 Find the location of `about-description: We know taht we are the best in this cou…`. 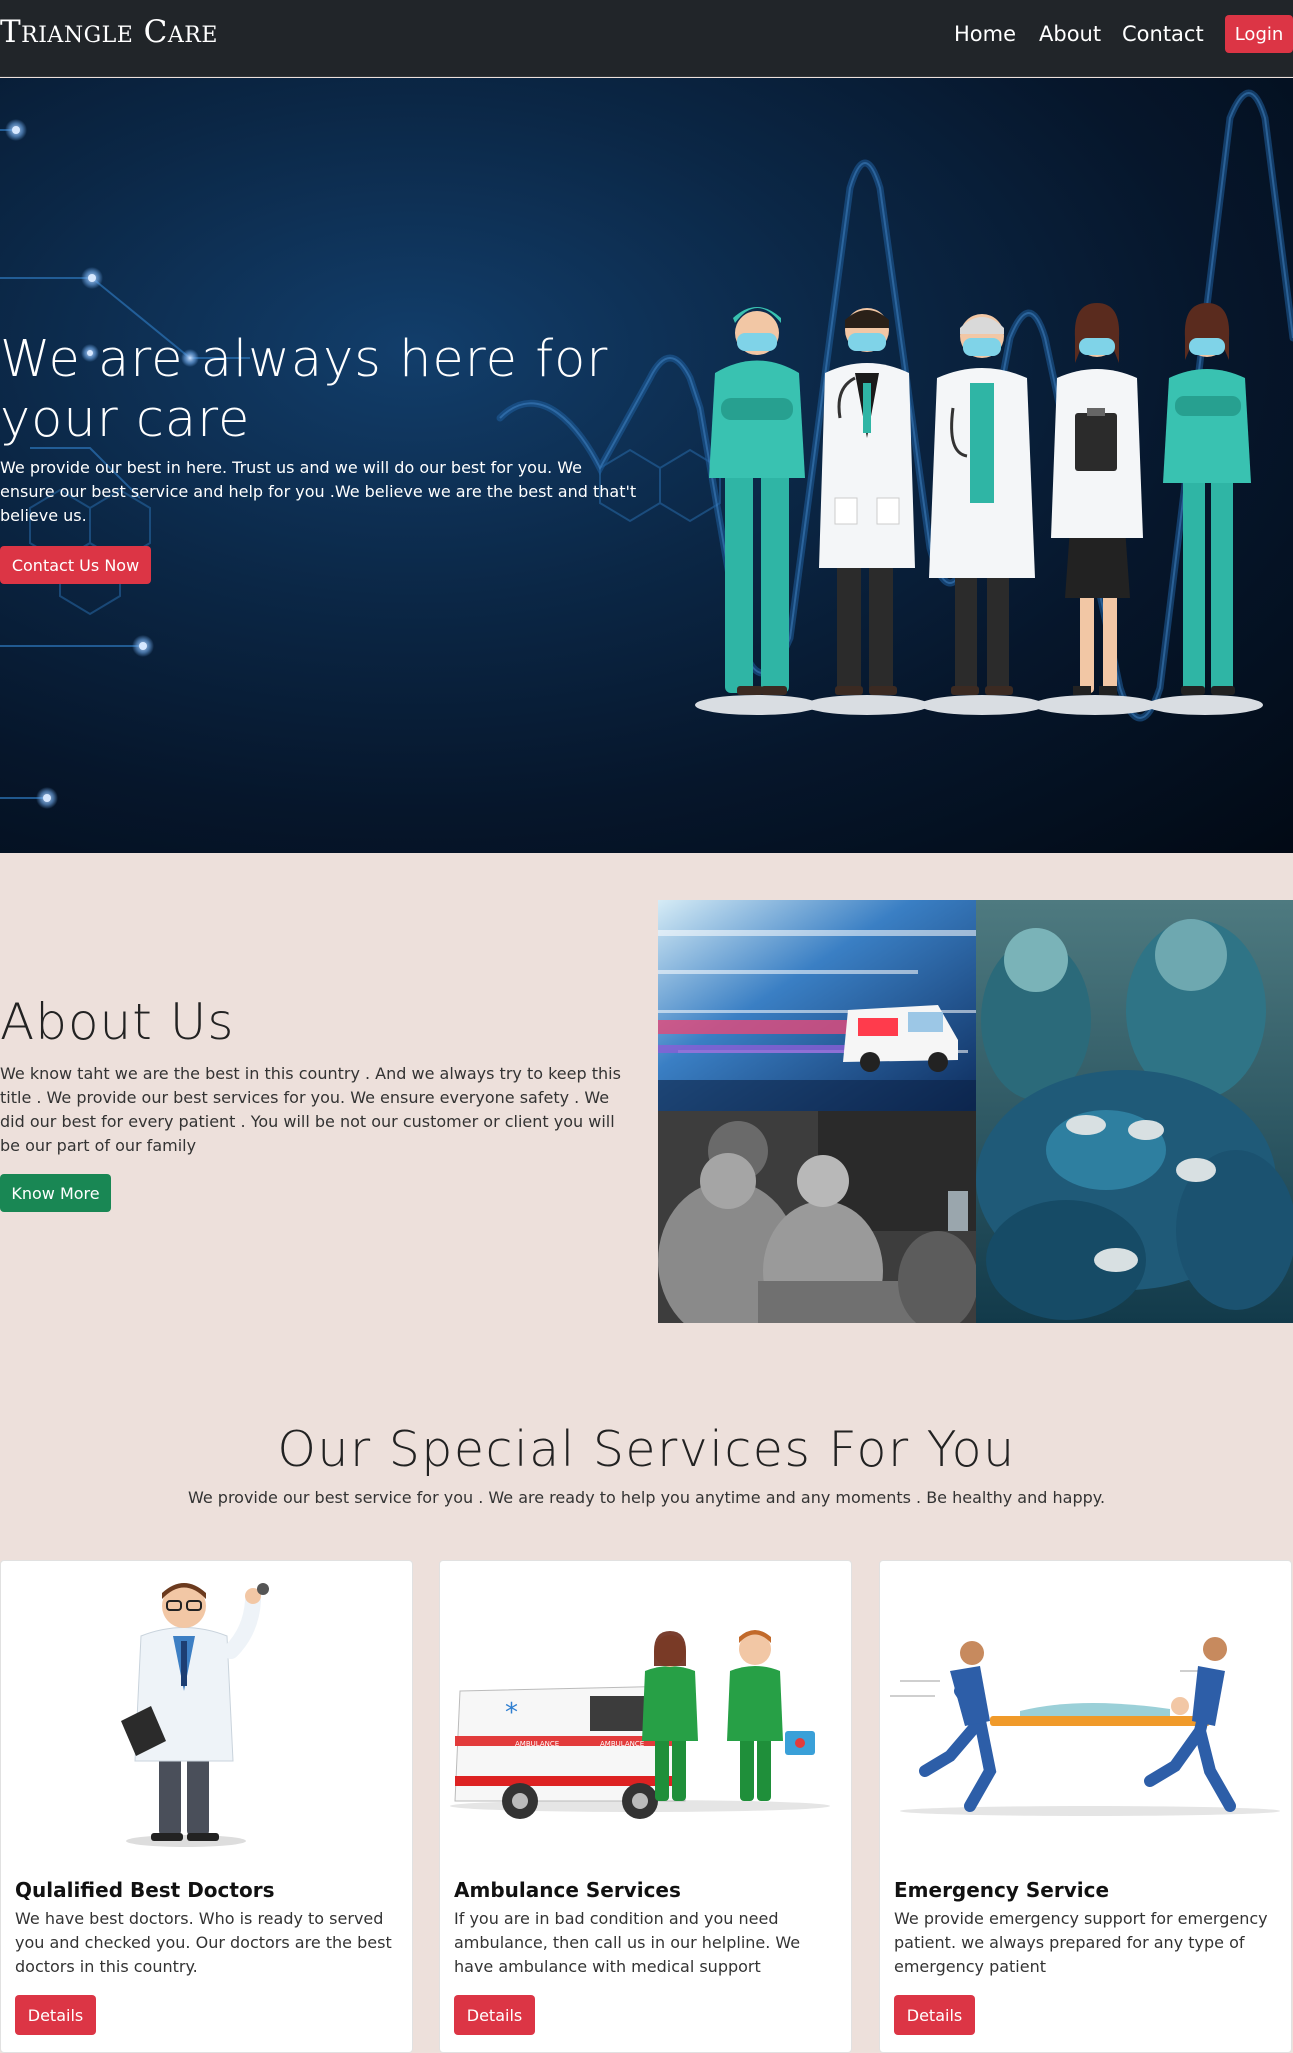

about-description: We know taht we are the best in this cou… is located at coordinates (310, 1109).